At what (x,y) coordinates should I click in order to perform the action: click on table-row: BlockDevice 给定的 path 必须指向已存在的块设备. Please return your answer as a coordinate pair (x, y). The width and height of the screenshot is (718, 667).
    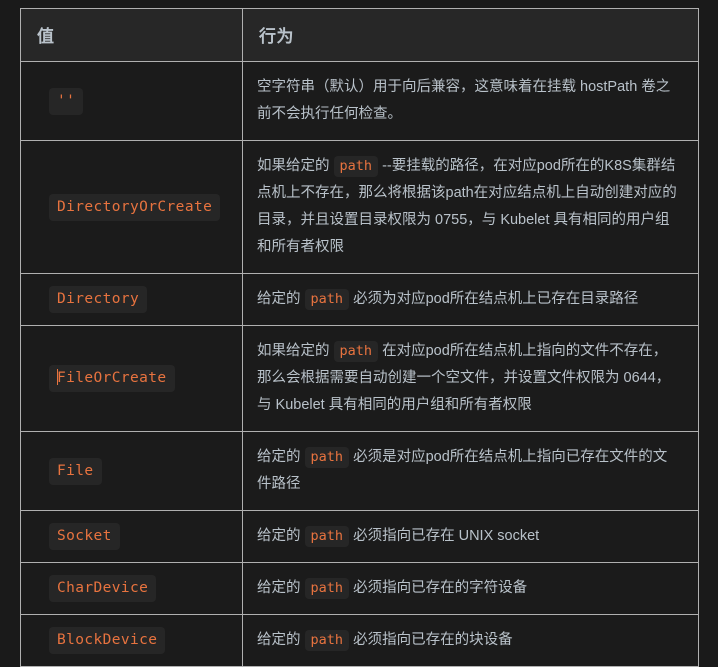
    Looking at the image, I should click on (359, 640).